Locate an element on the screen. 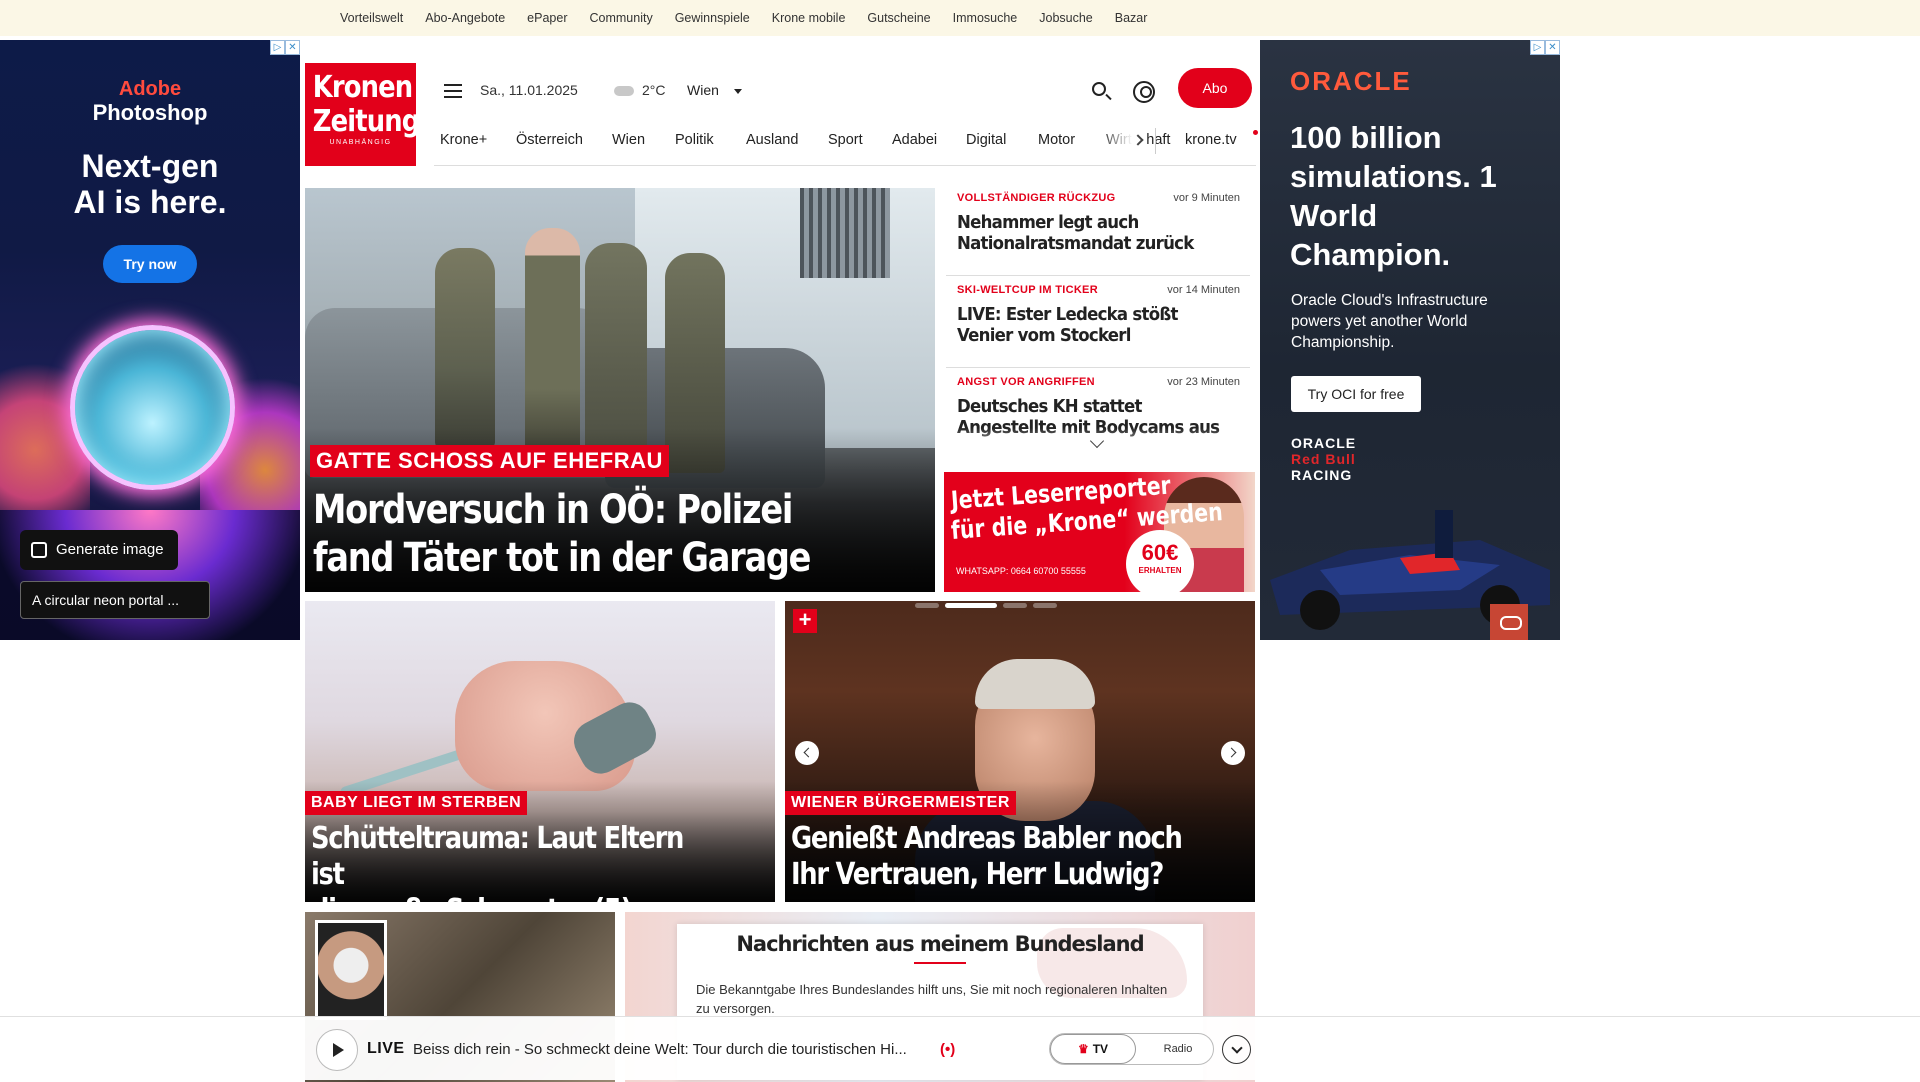 The height and width of the screenshot is (1082, 1920). reward-amount: 60€ is located at coordinates (1160, 552).